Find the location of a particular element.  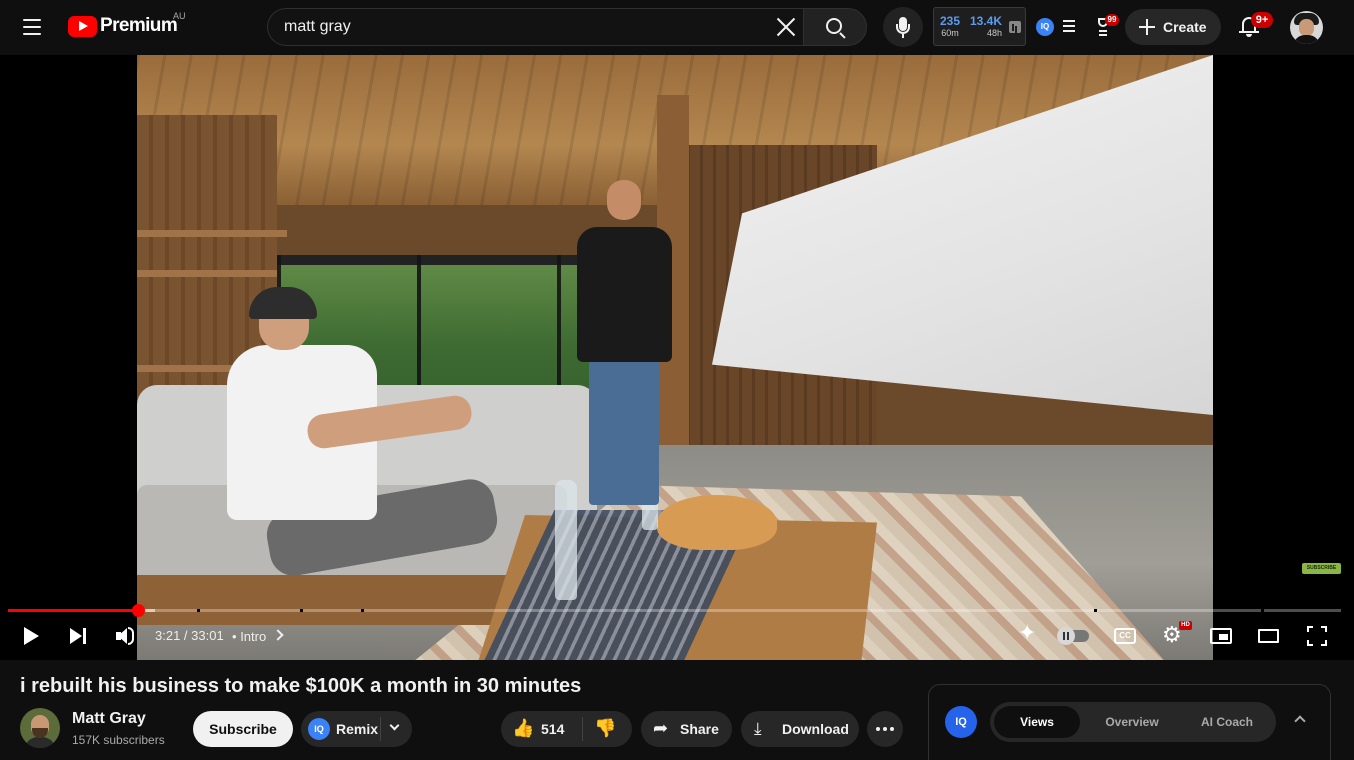

download-icon: ⤓ is located at coordinates (758, 729).